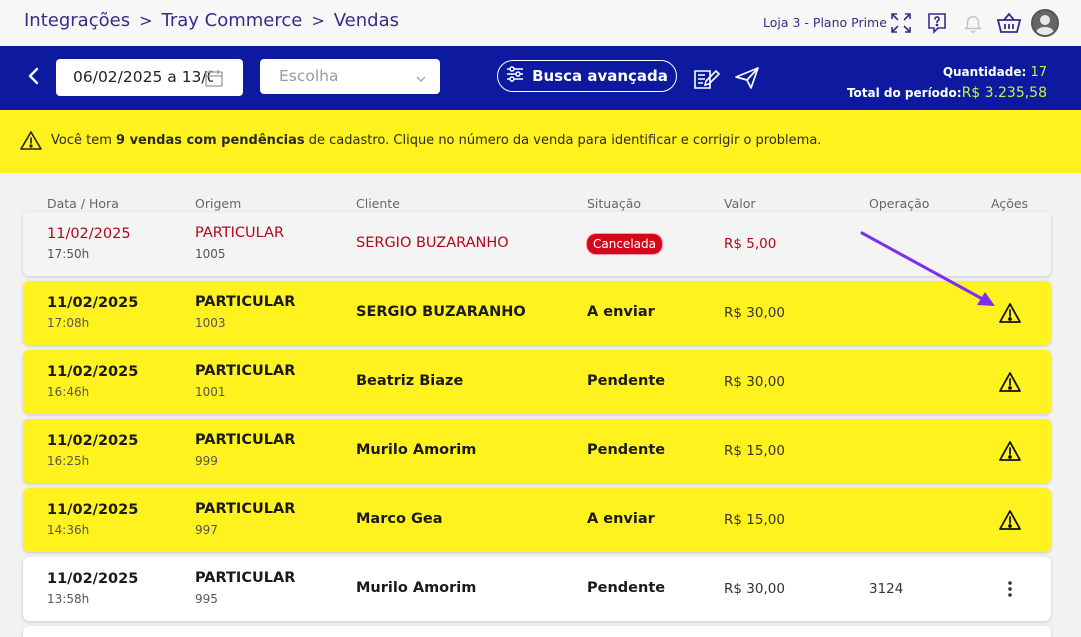 The width and height of the screenshot is (1081, 637). Describe the element at coordinates (218, 203) in the screenshot. I see `column-header-origin: Origem` at that location.